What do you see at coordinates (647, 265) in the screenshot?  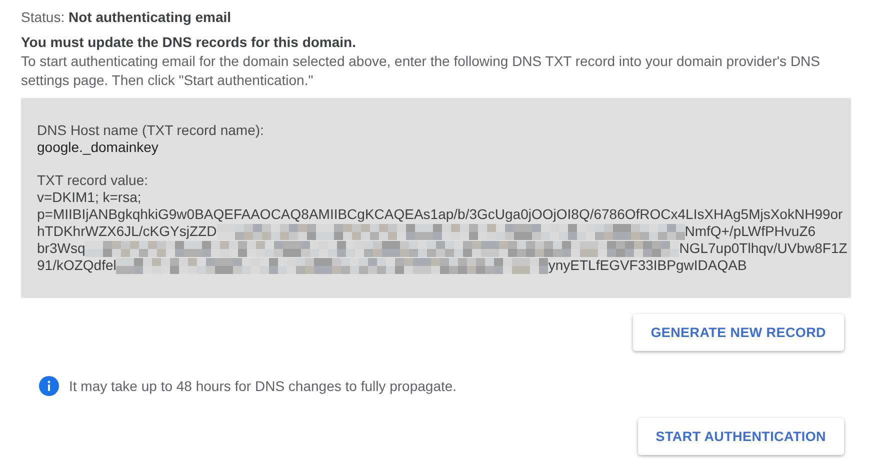 I see `record-value-text: ynyETLfEGVF33IBPgwIDAQAB` at bounding box center [647, 265].